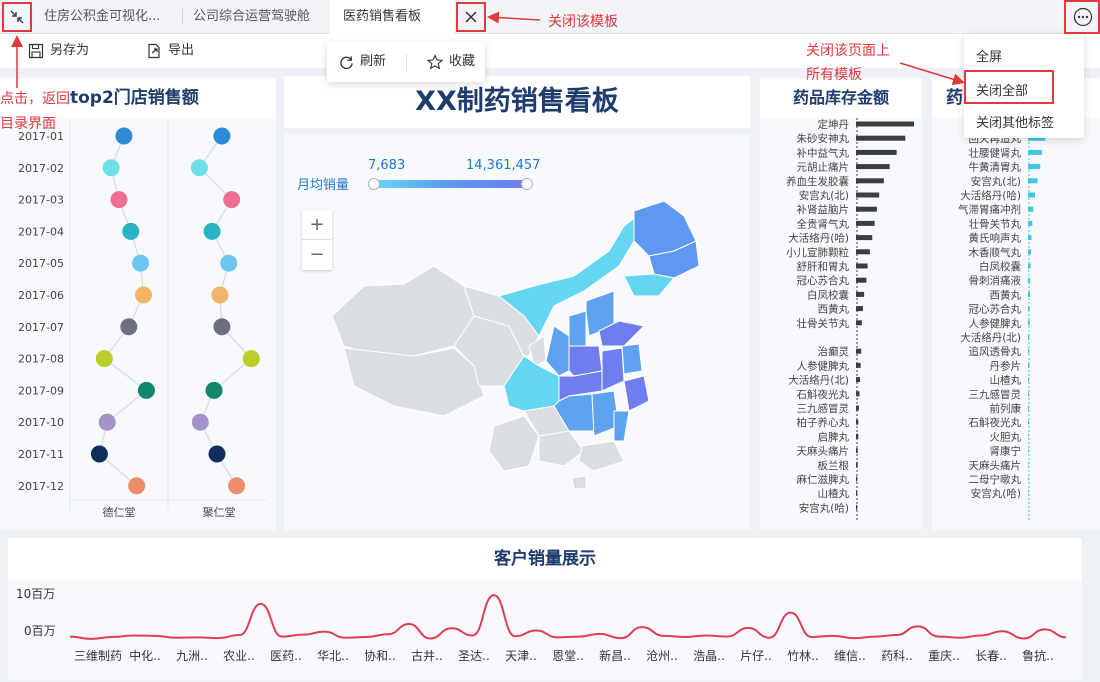 The height and width of the screenshot is (682, 1100). Describe the element at coordinates (848, 51) in the screenshot. I see `annotation-close-all-1: 关闭该页面上` at that location.